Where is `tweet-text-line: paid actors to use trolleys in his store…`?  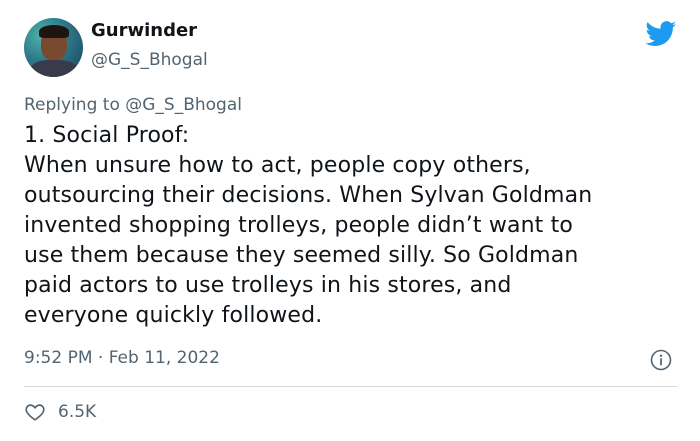
tweet-text-line: paid actors to use trolleys in his store… is located at coordinates (268, 285).